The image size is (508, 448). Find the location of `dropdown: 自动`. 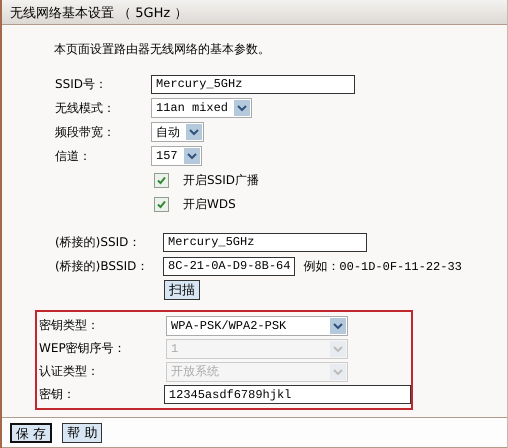

dropdown: 自动 is located at coordinates (177, 132).